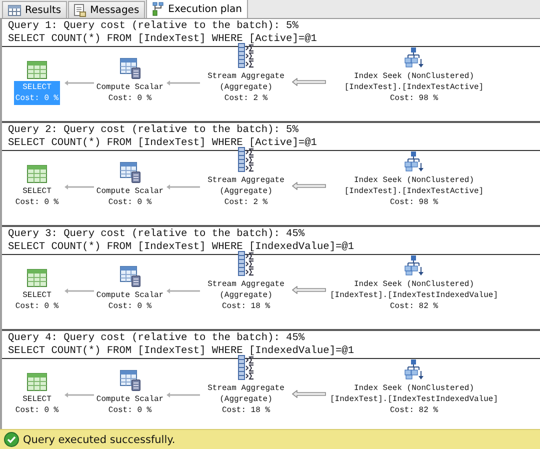 This screenshot has width=540, height=449. I want to click on plan-icon, so click(158, 9).